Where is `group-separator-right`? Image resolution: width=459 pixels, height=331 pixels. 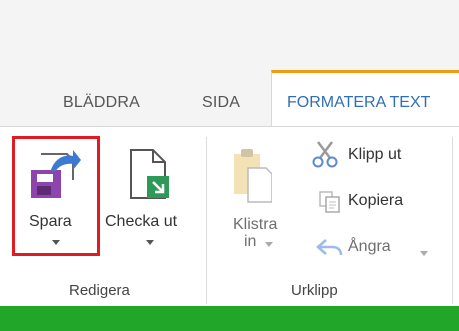 group-separator-right is located at coordinates (452, 220).